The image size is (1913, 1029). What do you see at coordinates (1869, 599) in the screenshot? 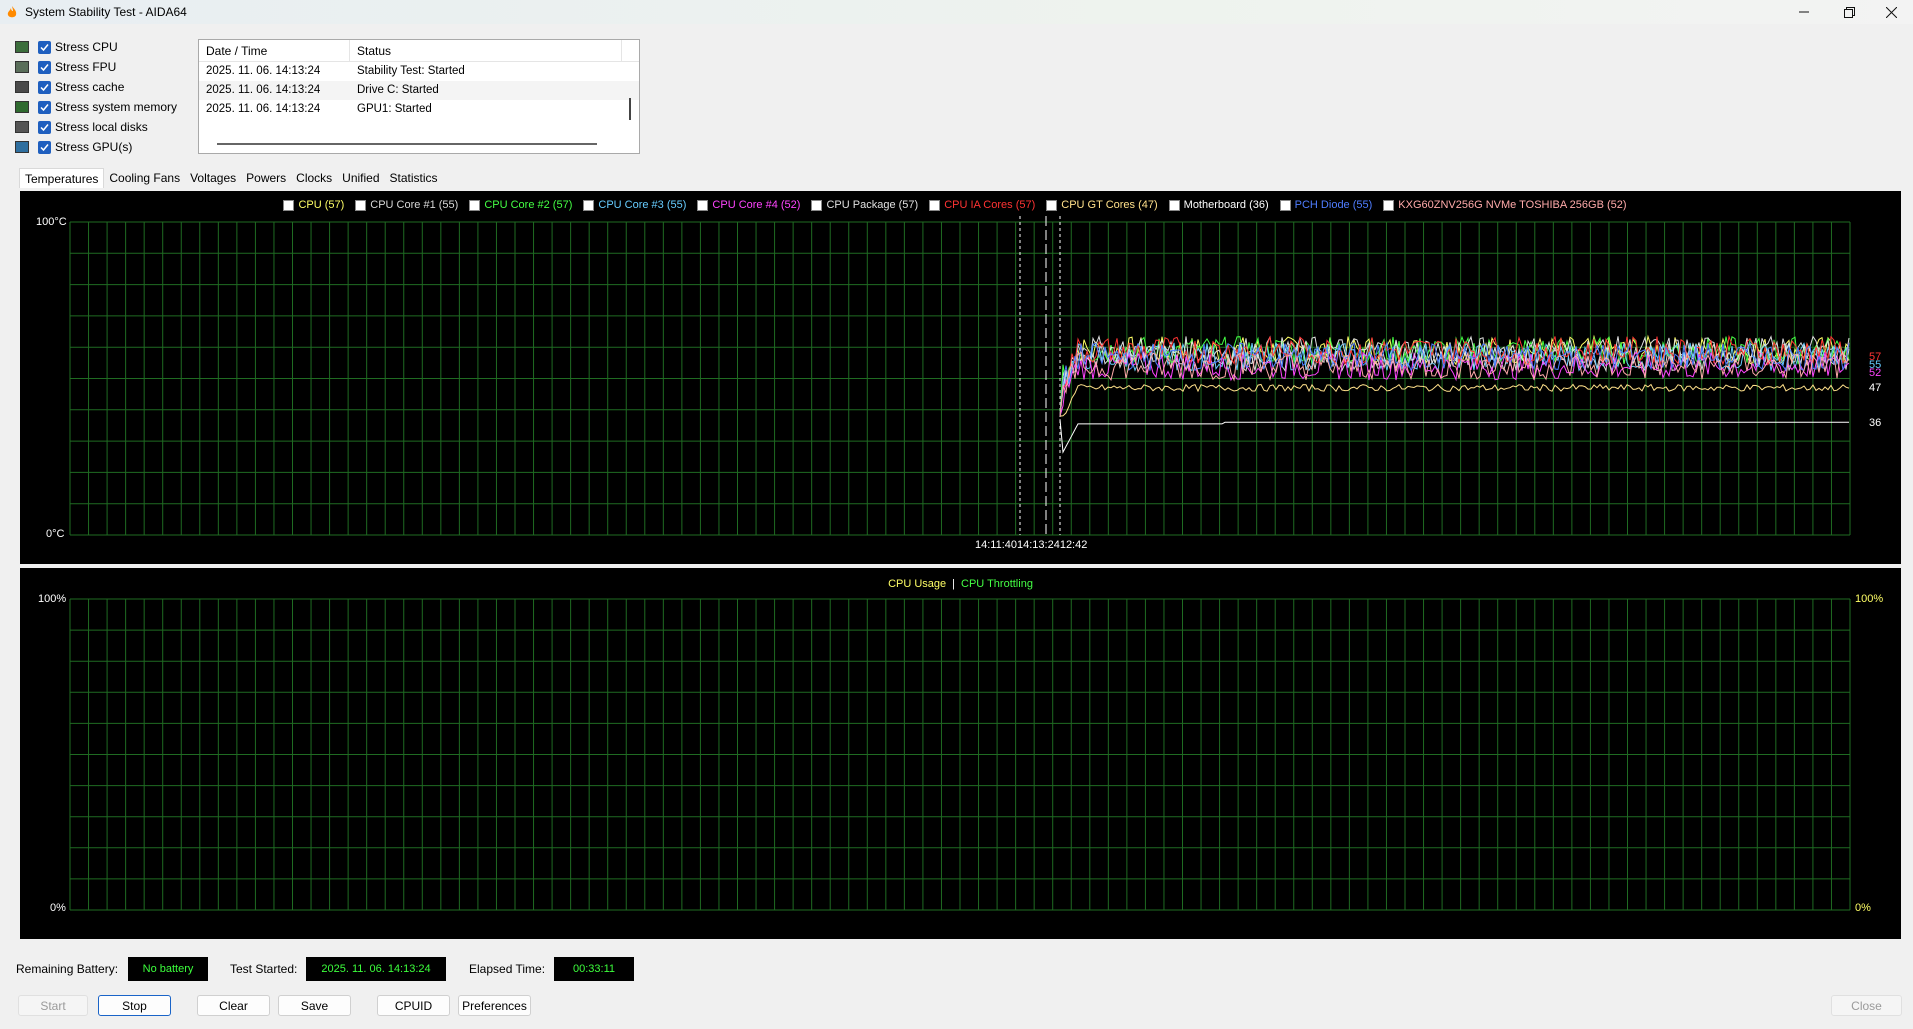
I see `usage-y-max-right: 100%` at bounding box center [1869, 599].